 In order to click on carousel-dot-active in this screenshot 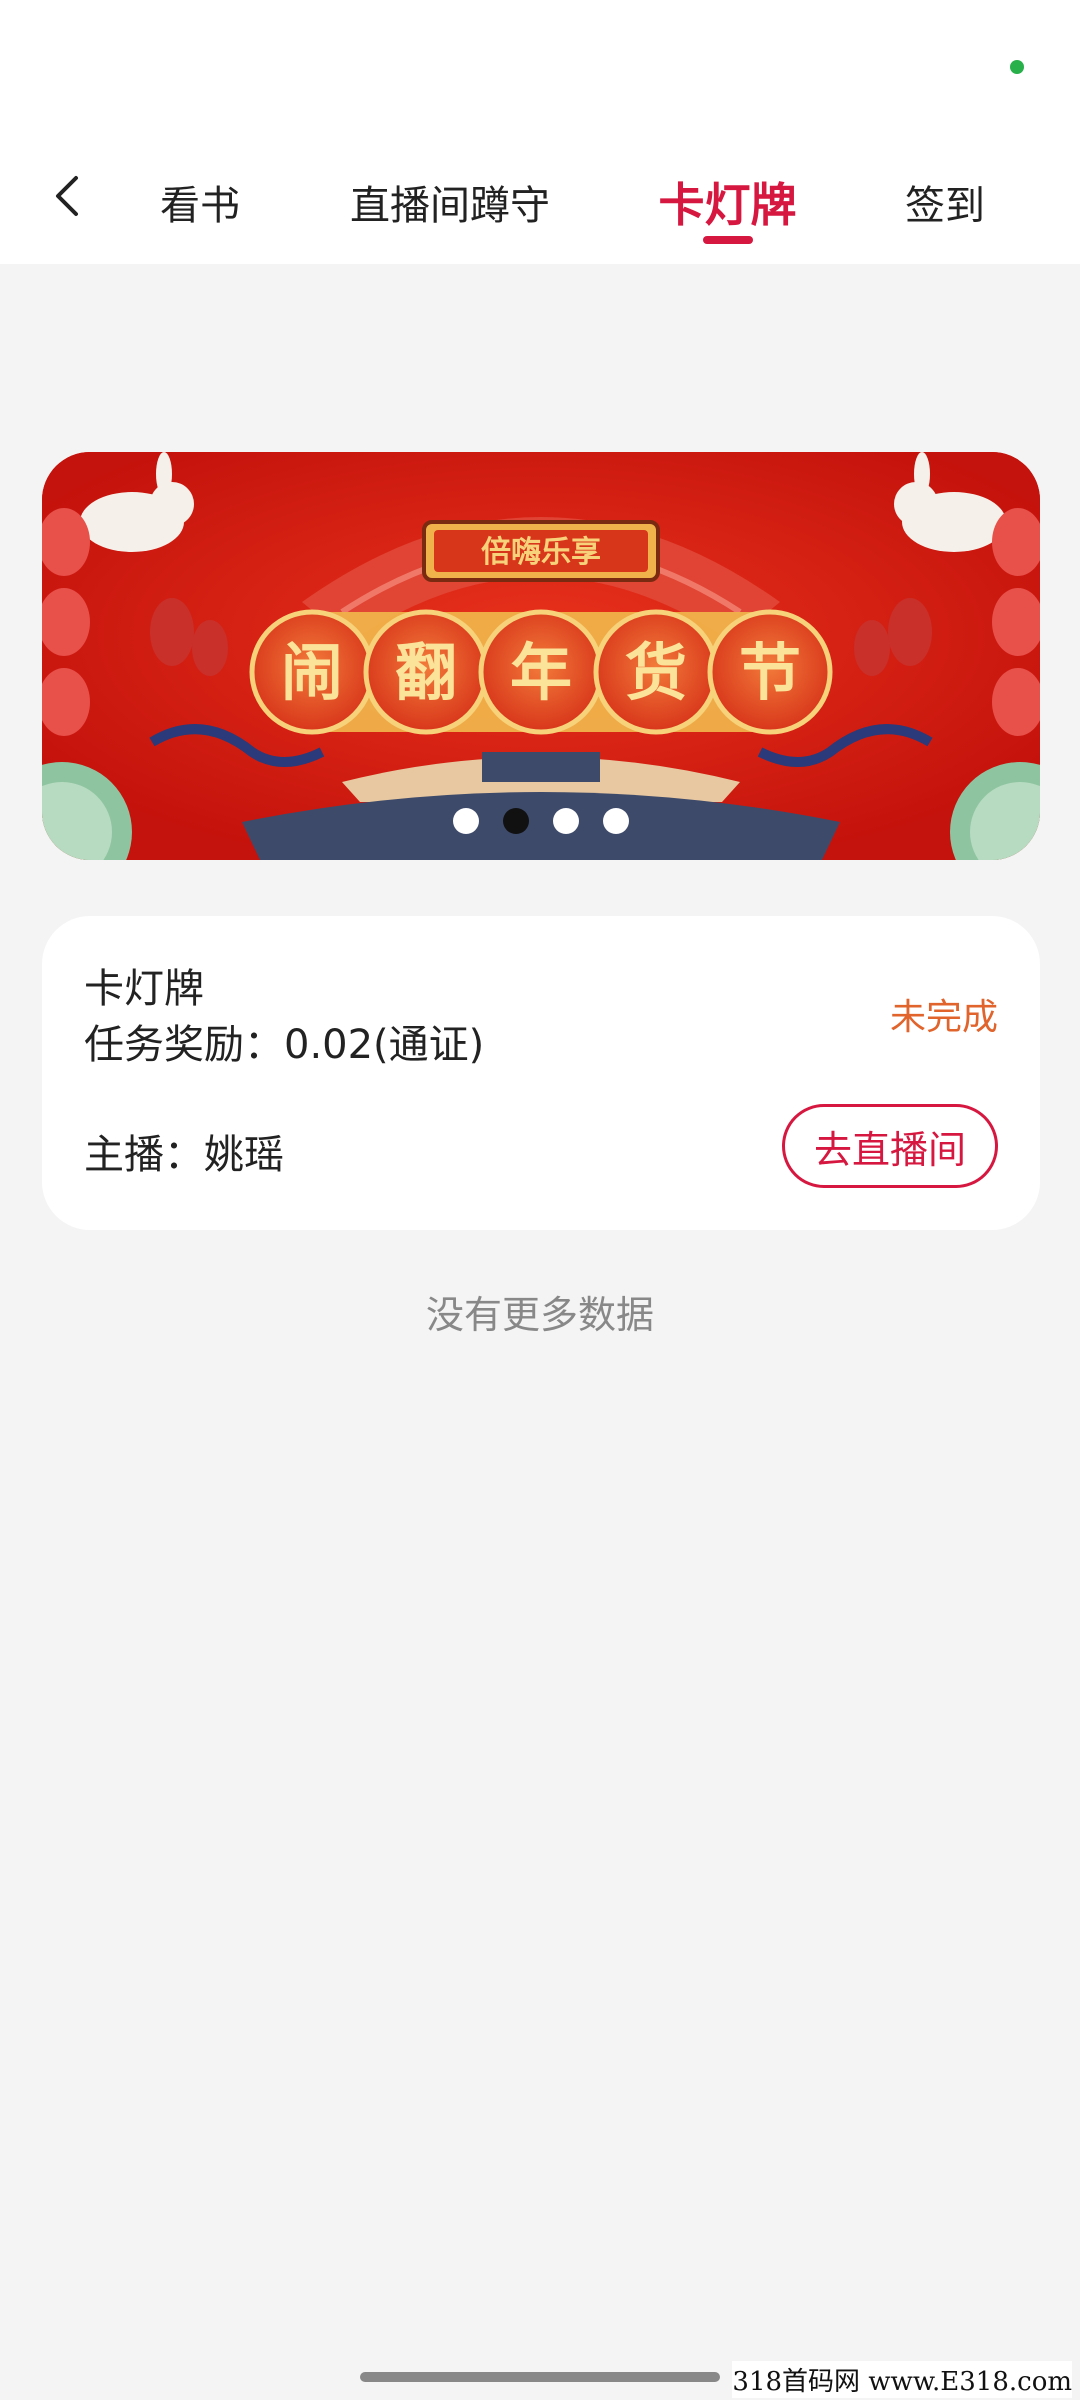, I will do `click(516, 821)`.